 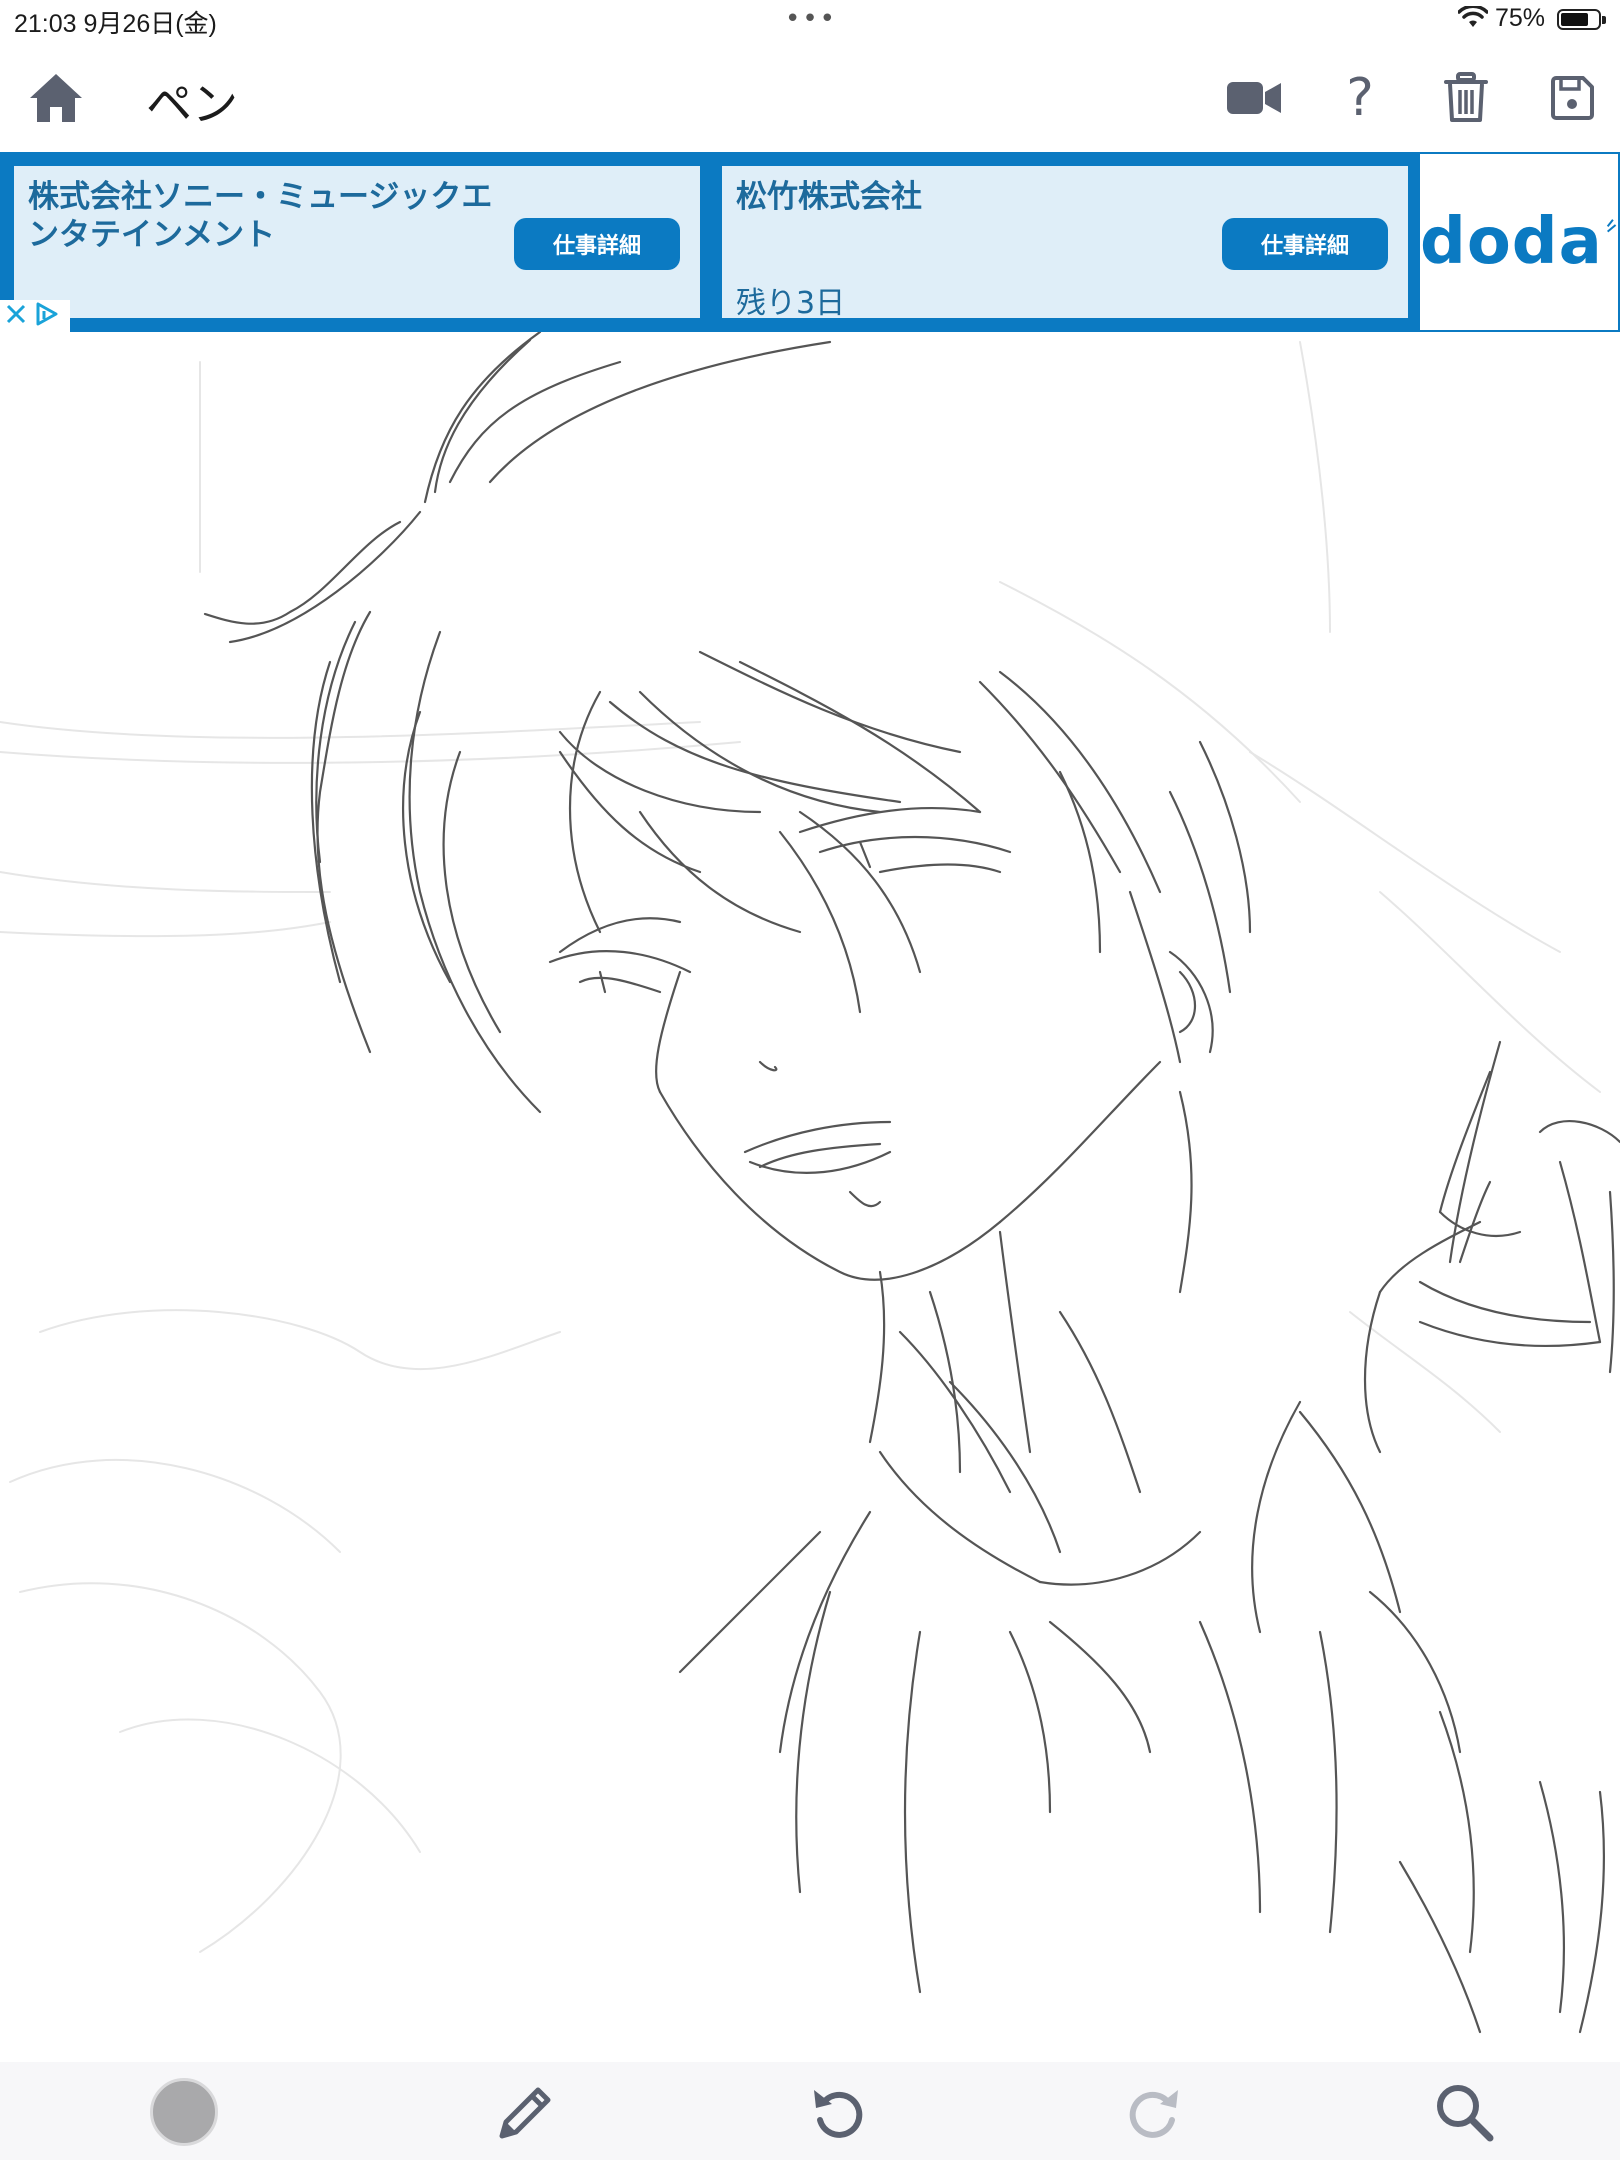 What do you see at coordinates (526, 2112) in the screenshot?
I see `pencil-icon` at bounding box center [526, 2112].